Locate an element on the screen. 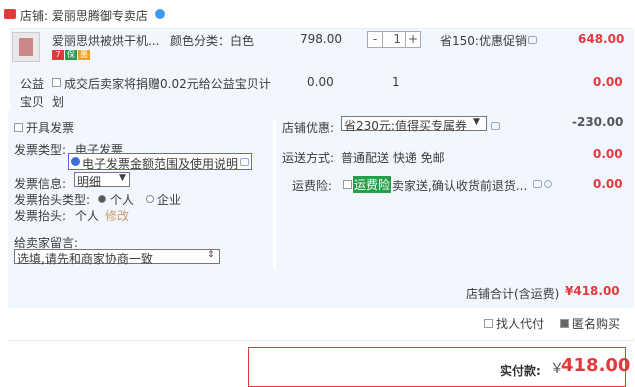 This screenshot has width=635, height=387. shop-discount-label: 店铺优惠: is located at coordinates (308, 128).